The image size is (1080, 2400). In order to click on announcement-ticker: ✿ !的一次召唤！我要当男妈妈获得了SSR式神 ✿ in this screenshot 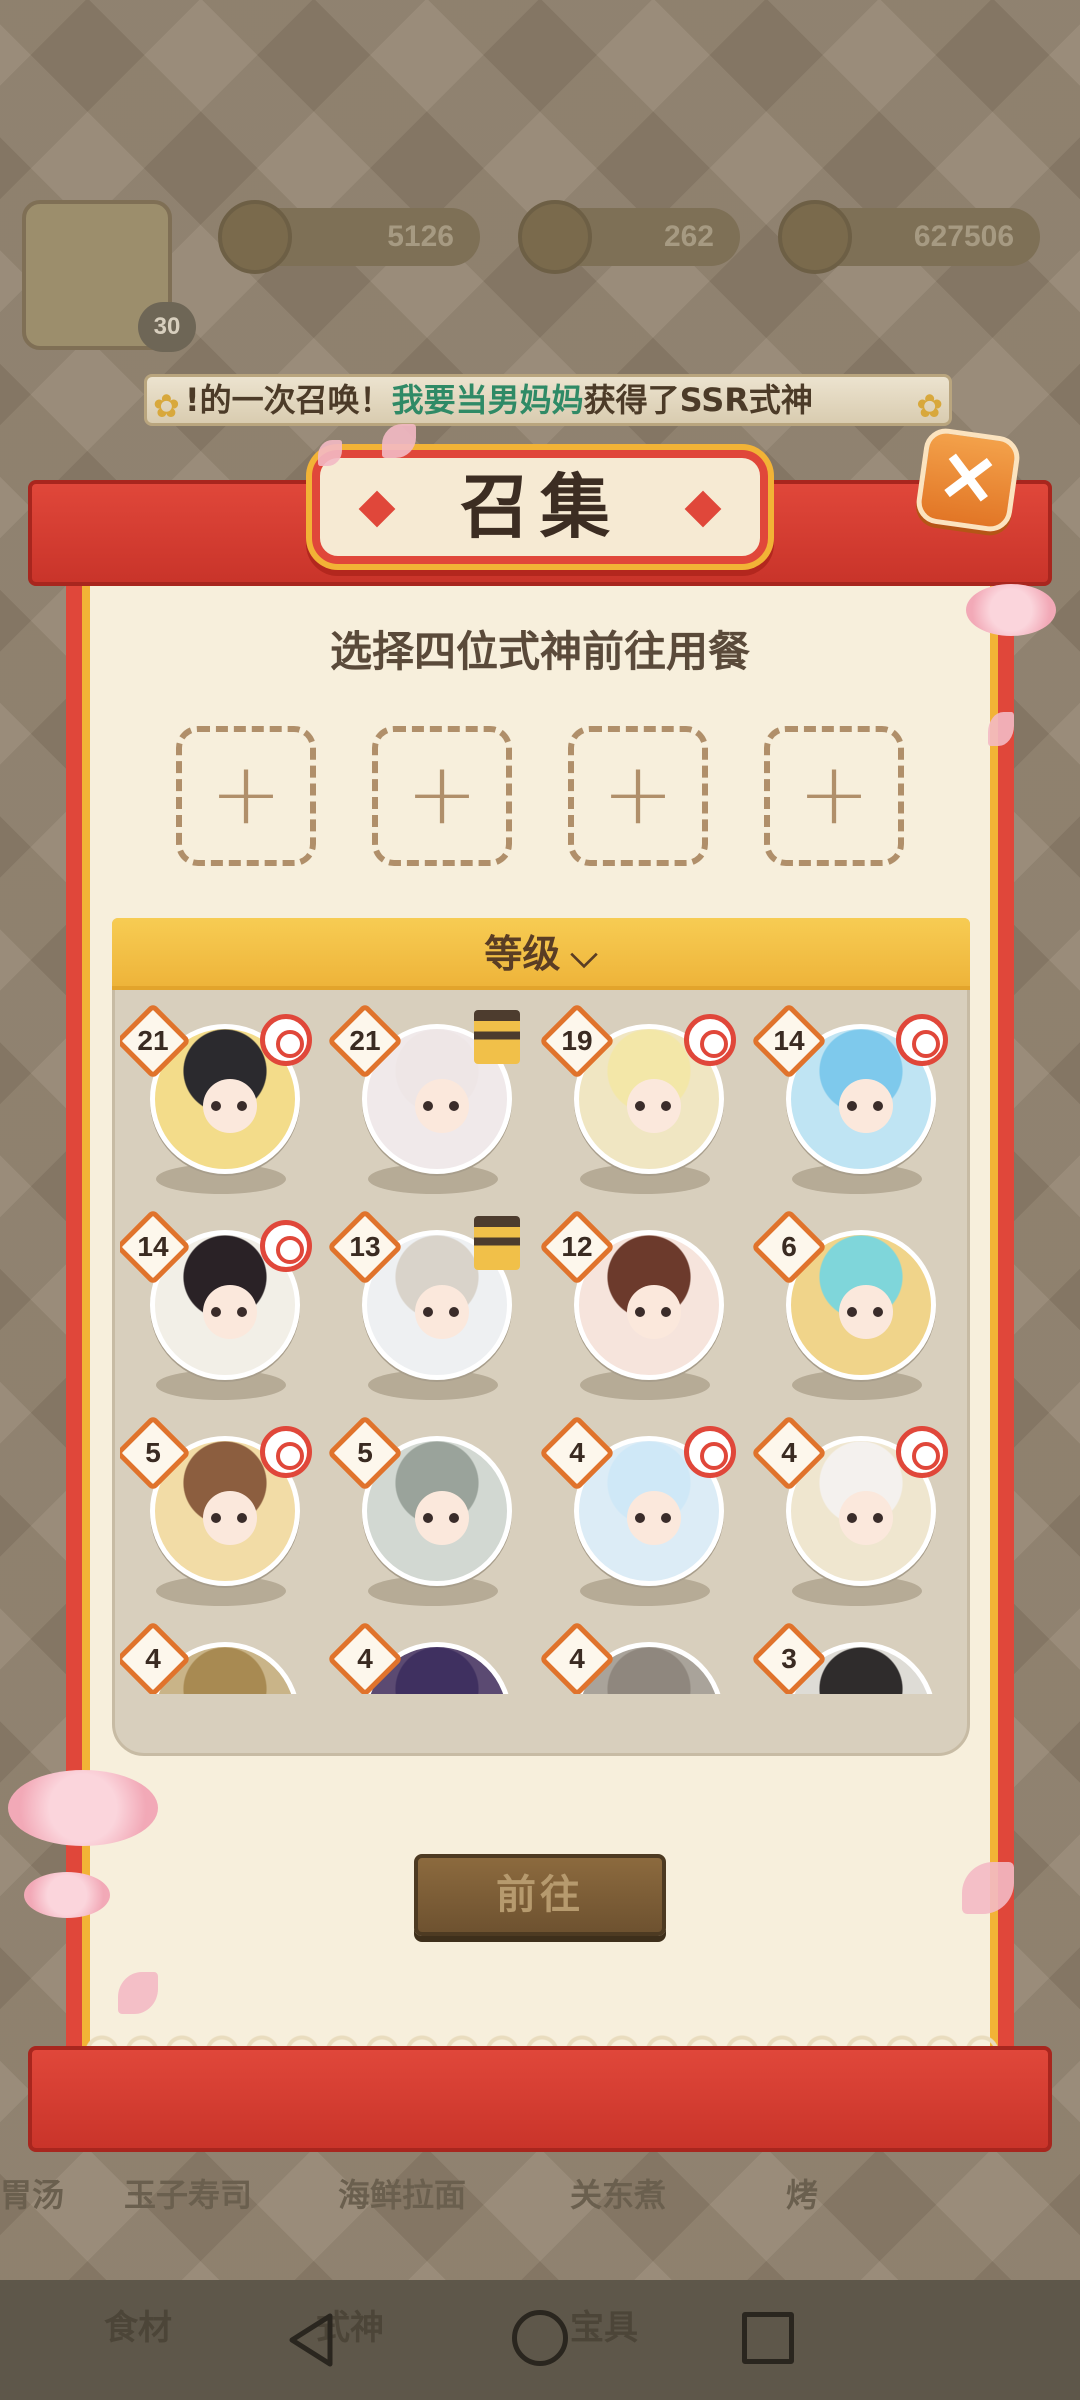, I will do `click(548, 400)`.